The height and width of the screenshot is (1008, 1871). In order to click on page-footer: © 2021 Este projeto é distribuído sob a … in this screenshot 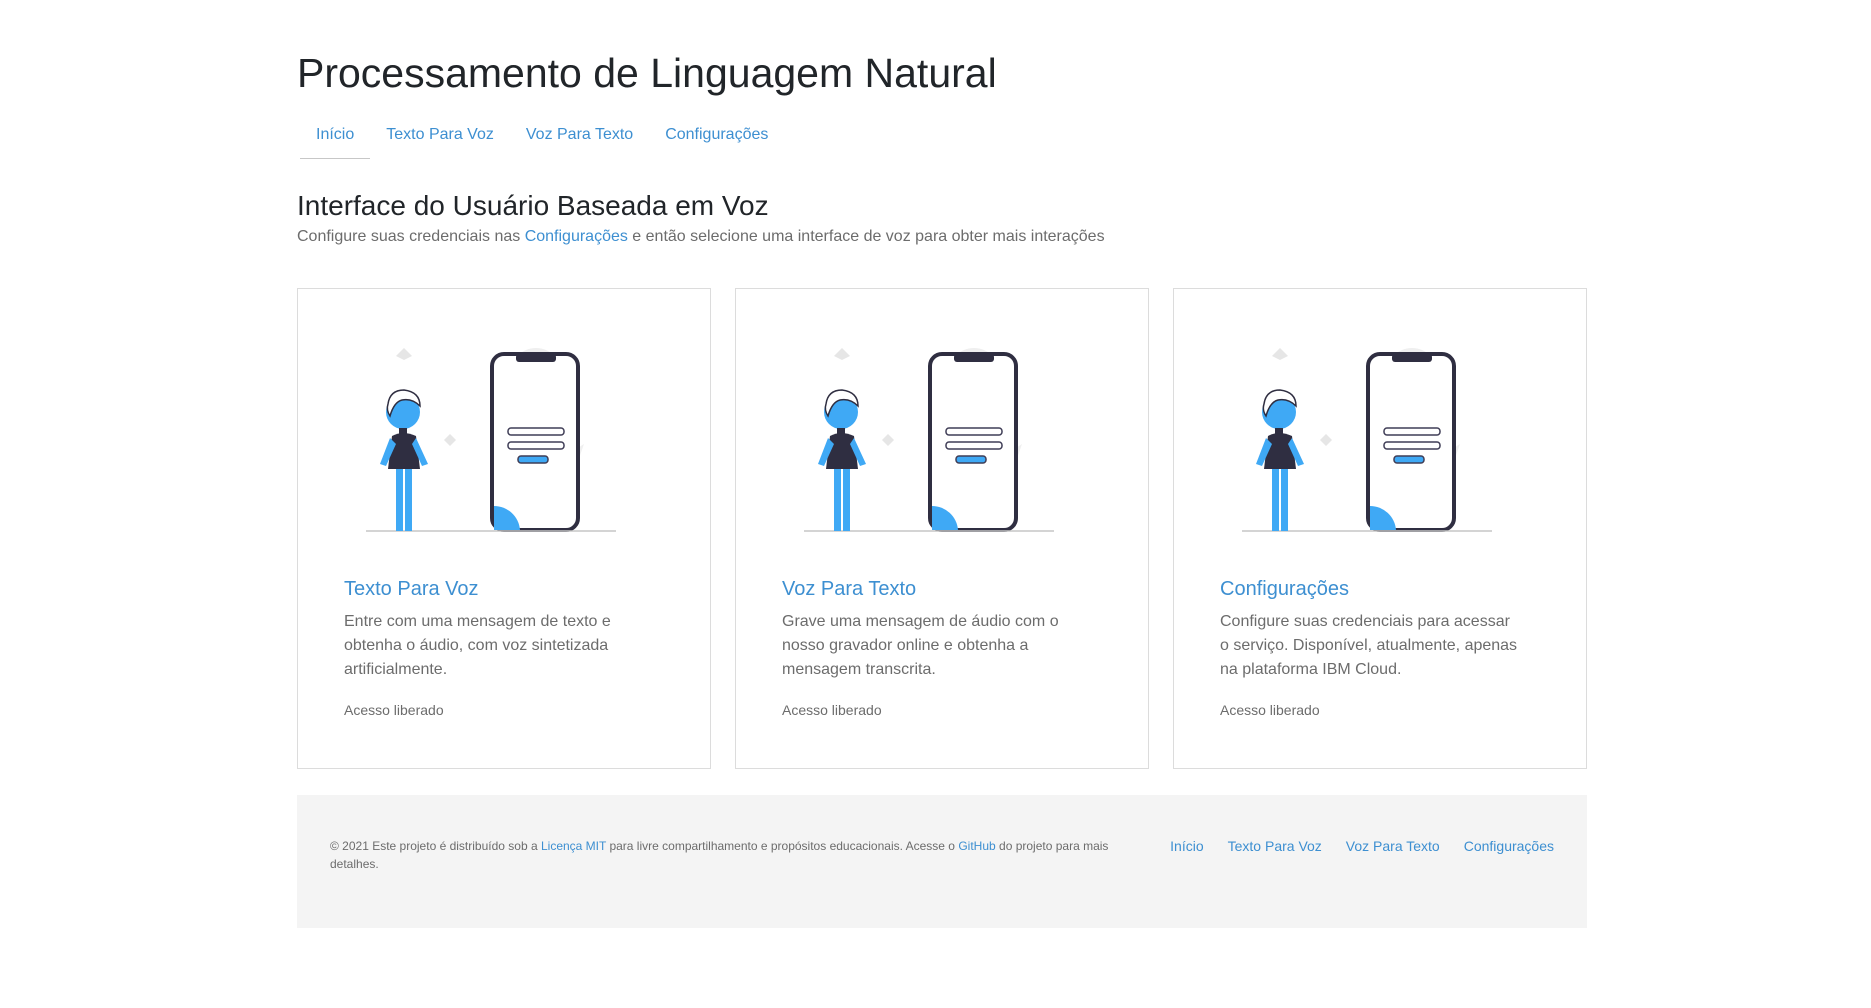, I will do `click(942, 861)`.